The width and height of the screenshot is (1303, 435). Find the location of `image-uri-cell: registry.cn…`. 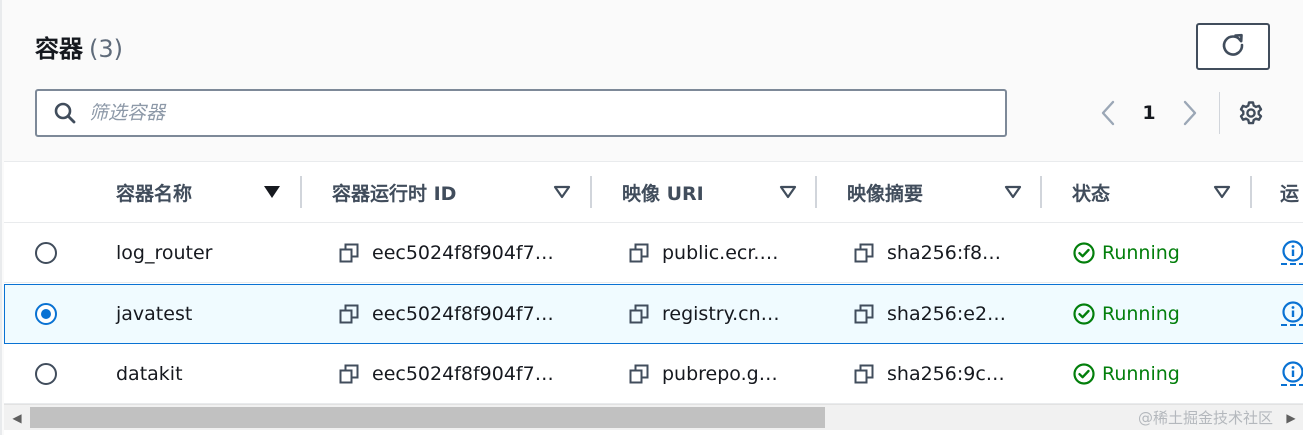

image-uri-cell: registry.cn… is located at coordinates (704, 314).